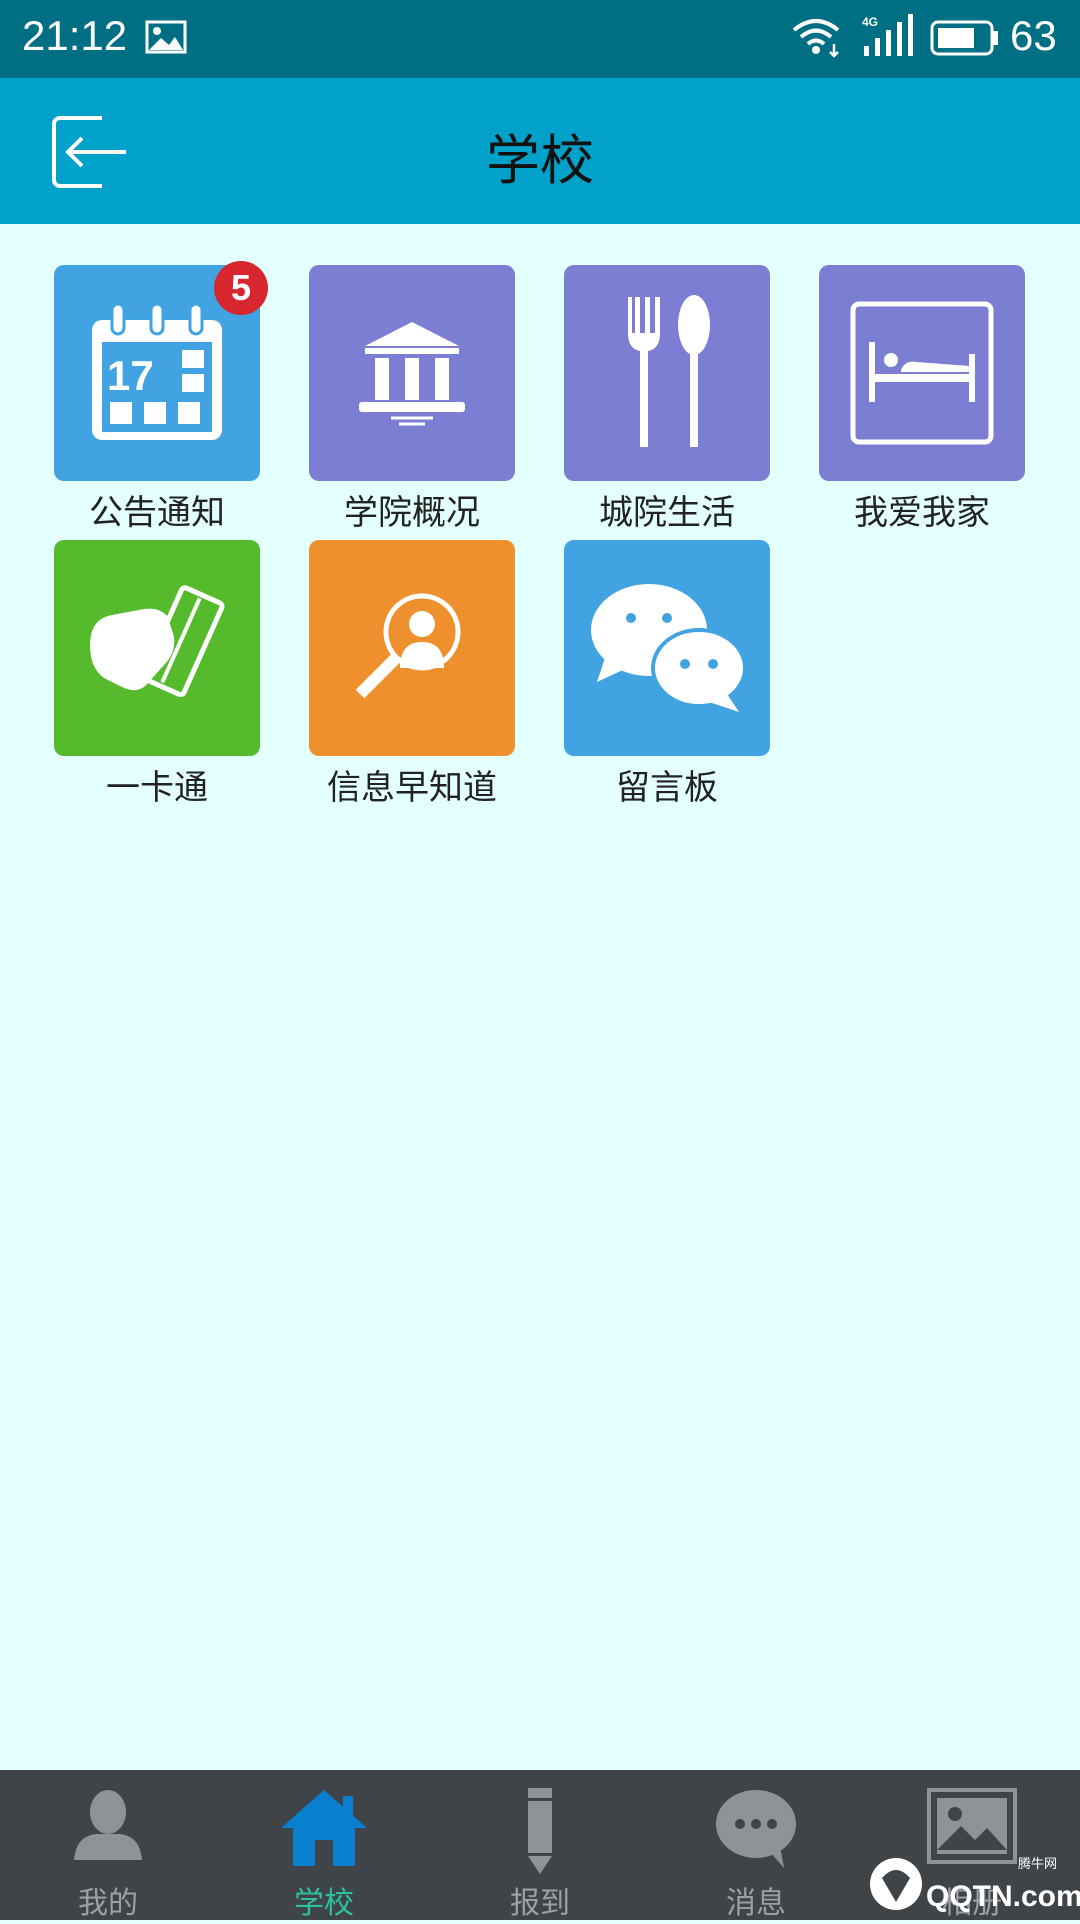 Image resolution: width=1080 pixels, height=1924 pixels. What do you see at coordinates (408, 646) in the screenshot?
I see `search-person-icon` at bounding box center [408, 646].